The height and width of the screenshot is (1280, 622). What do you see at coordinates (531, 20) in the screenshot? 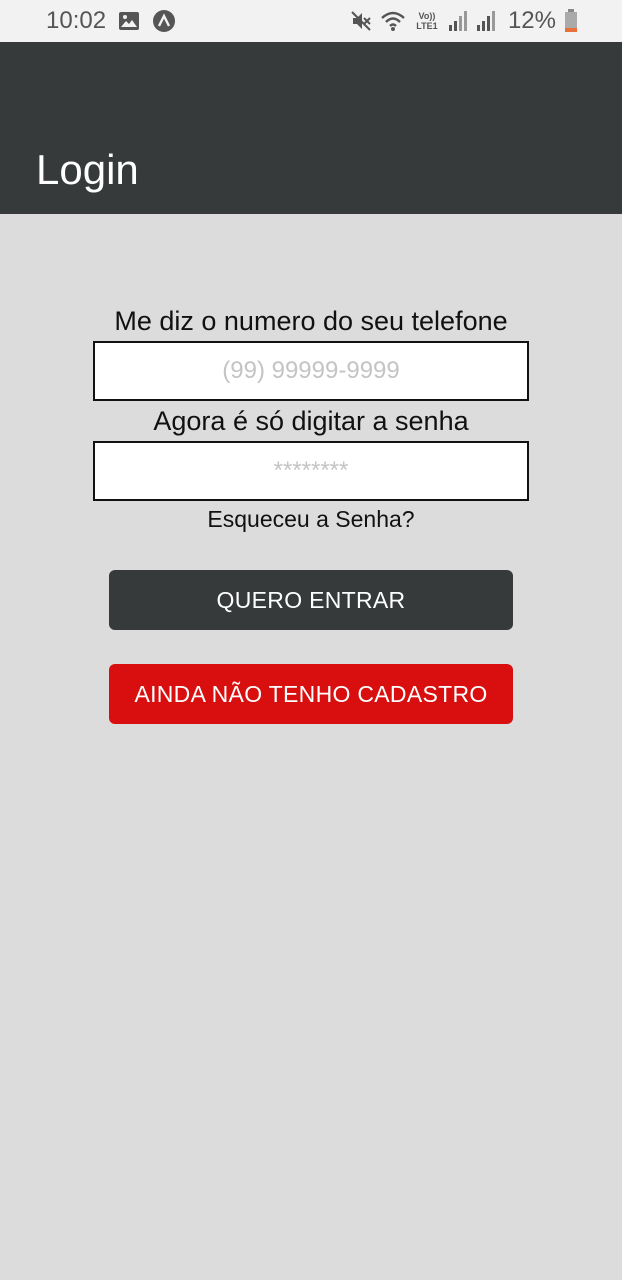
I see `battery-percentage: 12%` at bounding box center [531, 20].